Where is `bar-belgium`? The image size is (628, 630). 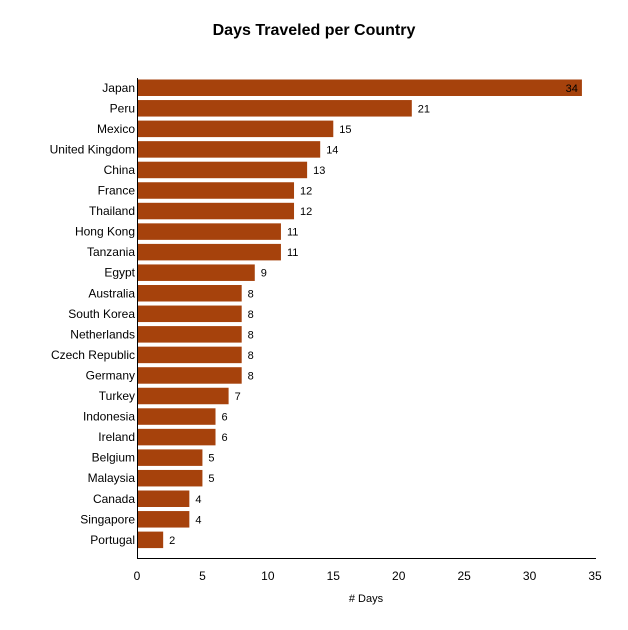 bar-belgium is located at coordinates (170, 457).